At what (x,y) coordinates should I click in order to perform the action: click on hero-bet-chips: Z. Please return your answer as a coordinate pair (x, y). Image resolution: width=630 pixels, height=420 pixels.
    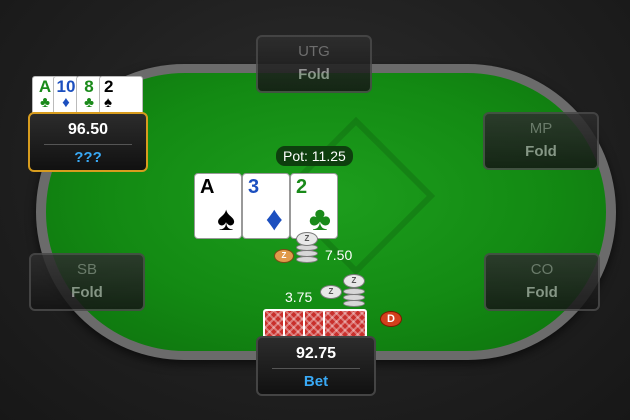
    Looking at the image, I should click on (354, 291).